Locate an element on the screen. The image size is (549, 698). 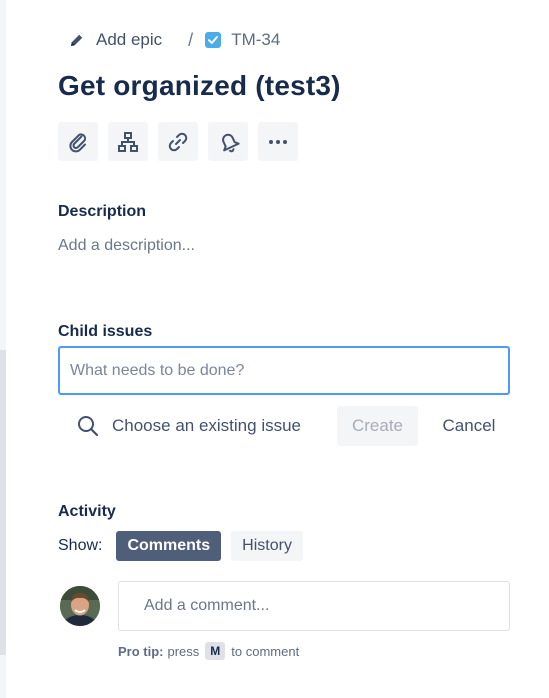
pro-tip-label: Pro tip: is located at coordinates (141, 651).